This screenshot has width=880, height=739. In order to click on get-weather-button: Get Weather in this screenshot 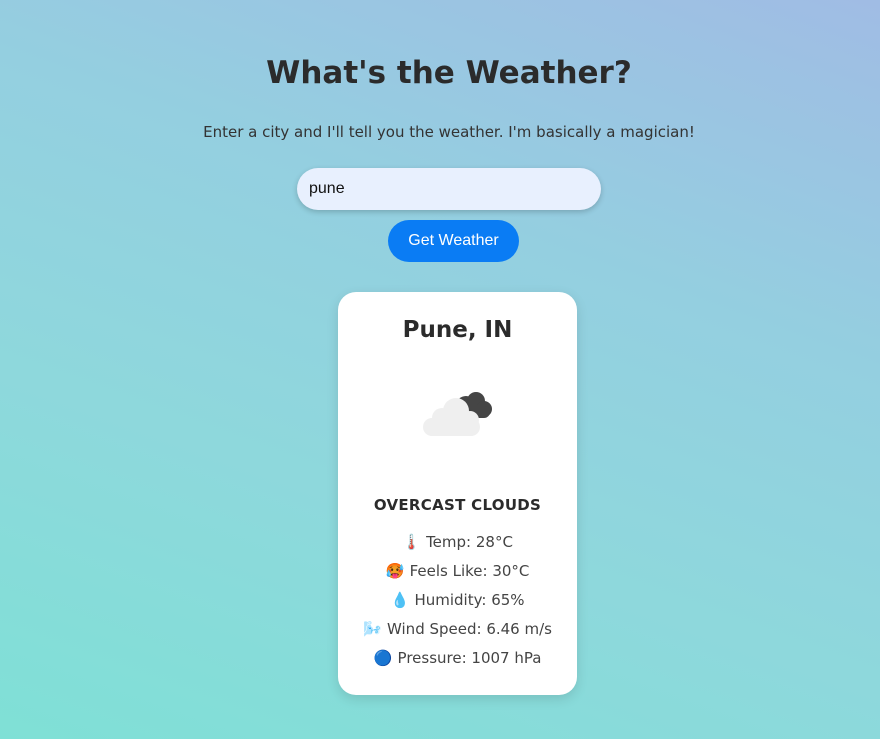, I will do `click(453, 241)`.